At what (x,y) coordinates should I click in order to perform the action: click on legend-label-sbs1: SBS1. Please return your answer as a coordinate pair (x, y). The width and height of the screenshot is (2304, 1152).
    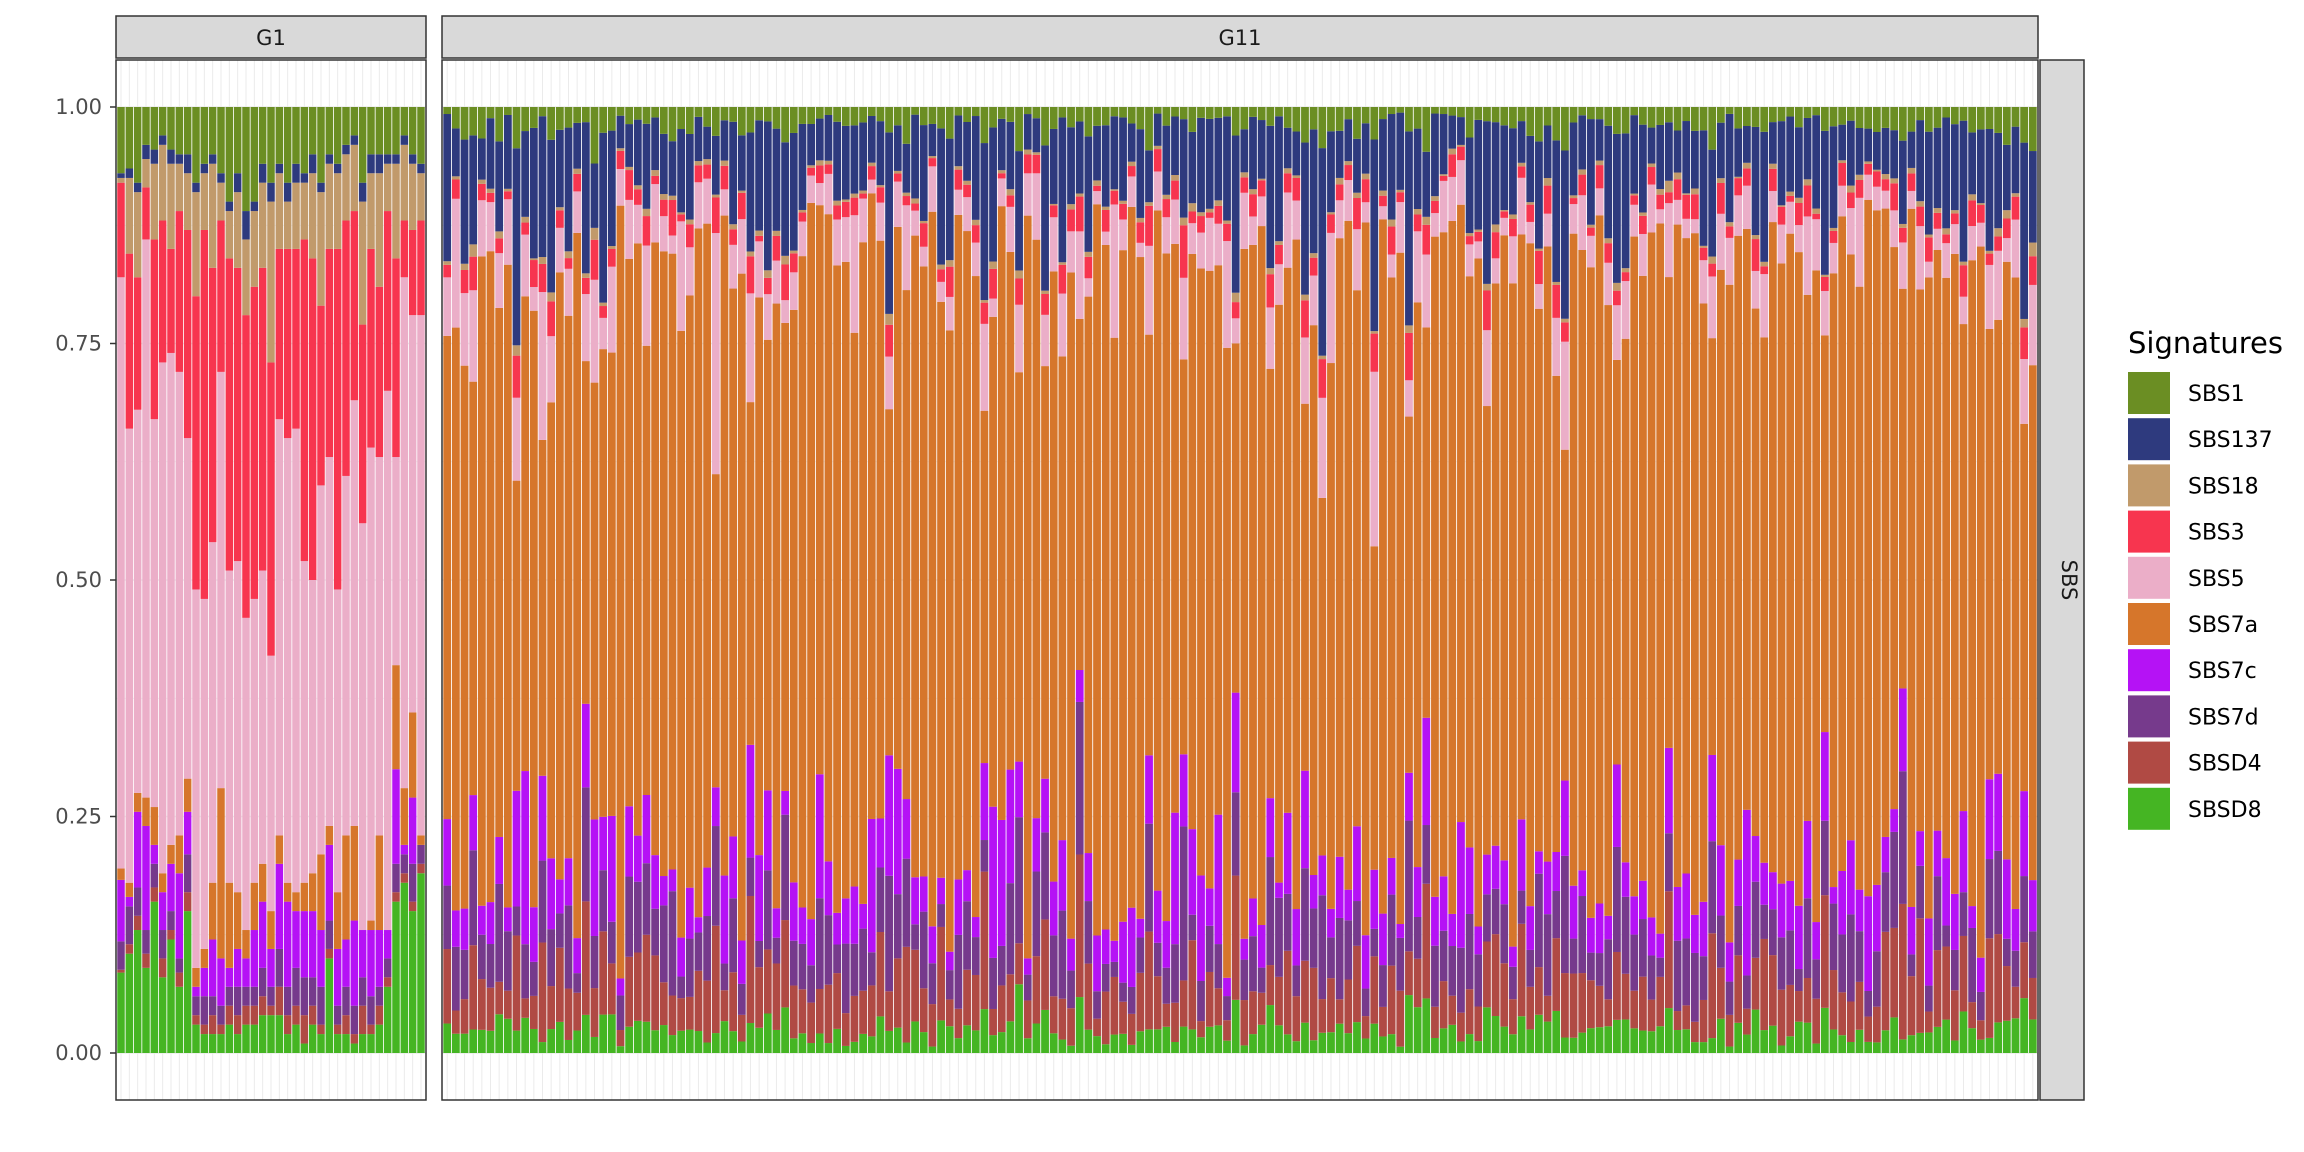
    Looking at the image, I should click on (2216, 394).